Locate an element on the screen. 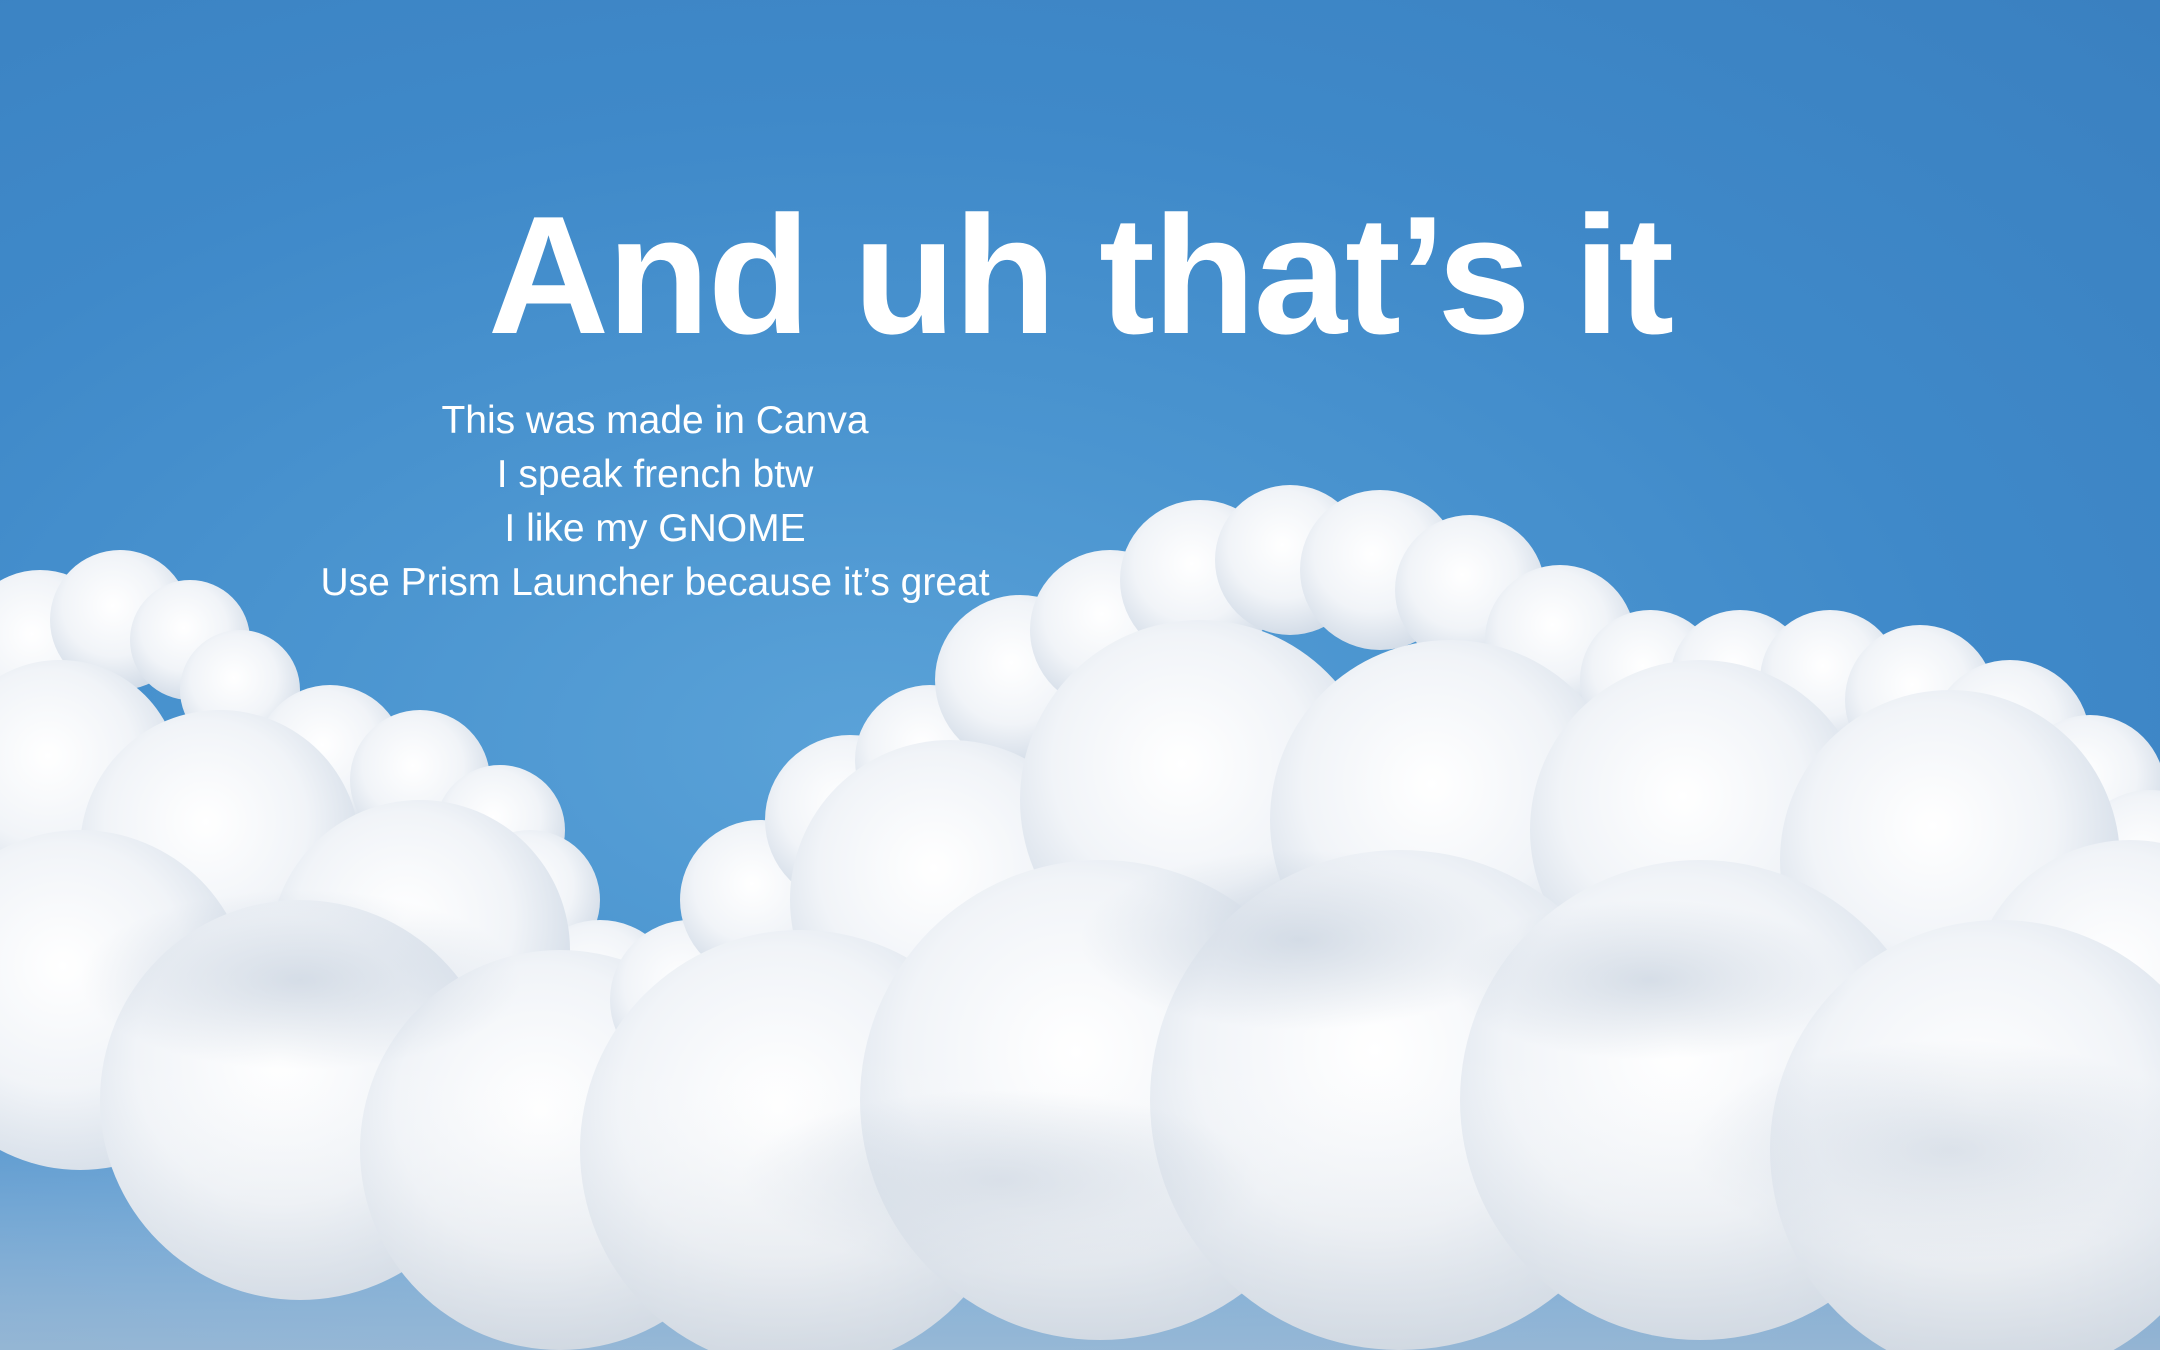 The height and width of the screenshot is (1350, 2160). note-line-french: I speak french btw is located at coordinates (655, 474).